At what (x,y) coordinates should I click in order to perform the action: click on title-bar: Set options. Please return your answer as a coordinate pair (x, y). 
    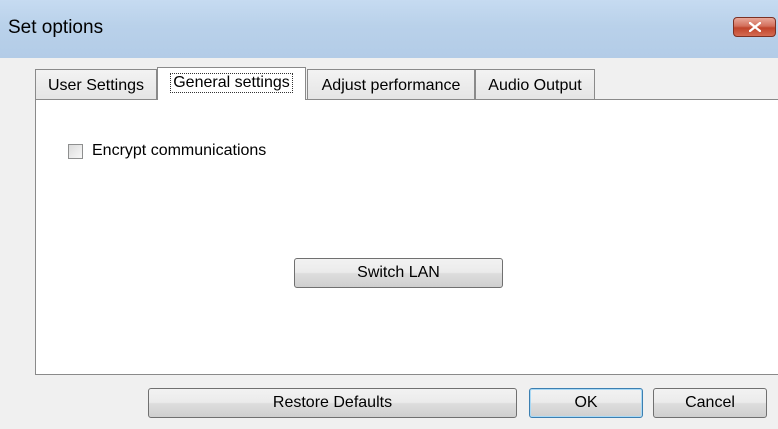
    Looking at the image, I should click on (389, 29).